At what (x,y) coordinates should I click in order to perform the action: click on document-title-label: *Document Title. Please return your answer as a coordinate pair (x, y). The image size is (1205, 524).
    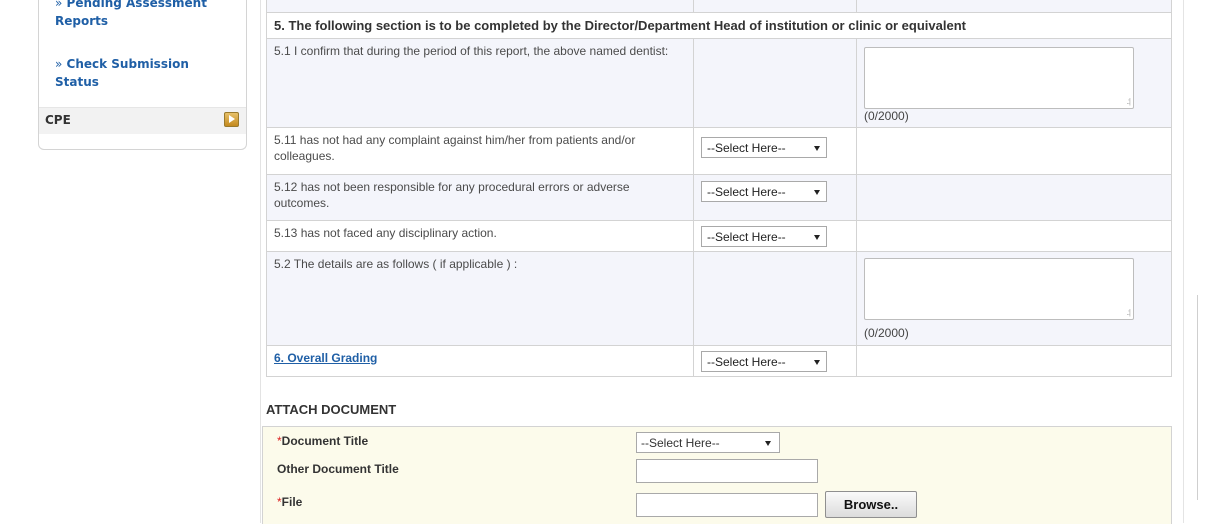
    Looking at the image, I should click on (323, 441).